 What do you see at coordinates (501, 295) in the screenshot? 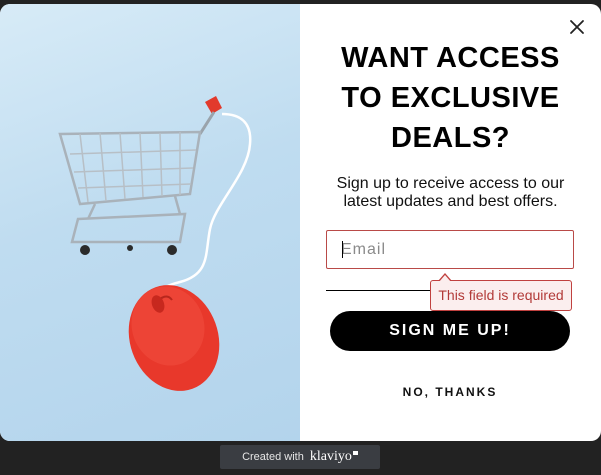
I see `error-message: This field is required` at bounding box center [501, 295].